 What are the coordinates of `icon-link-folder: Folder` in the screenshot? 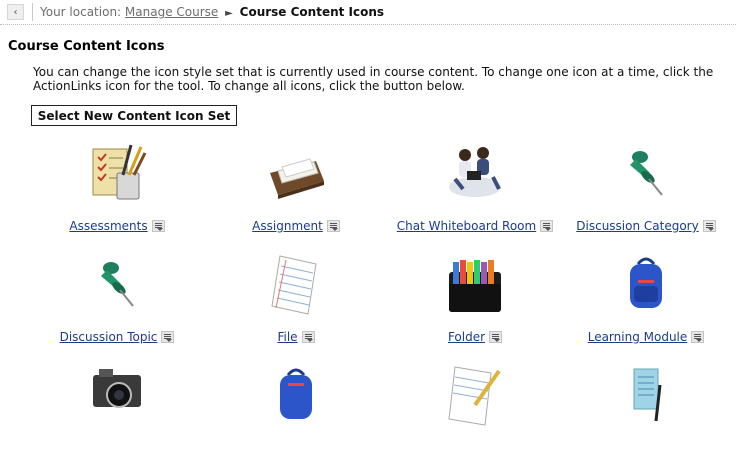 It's located at (466, 337).